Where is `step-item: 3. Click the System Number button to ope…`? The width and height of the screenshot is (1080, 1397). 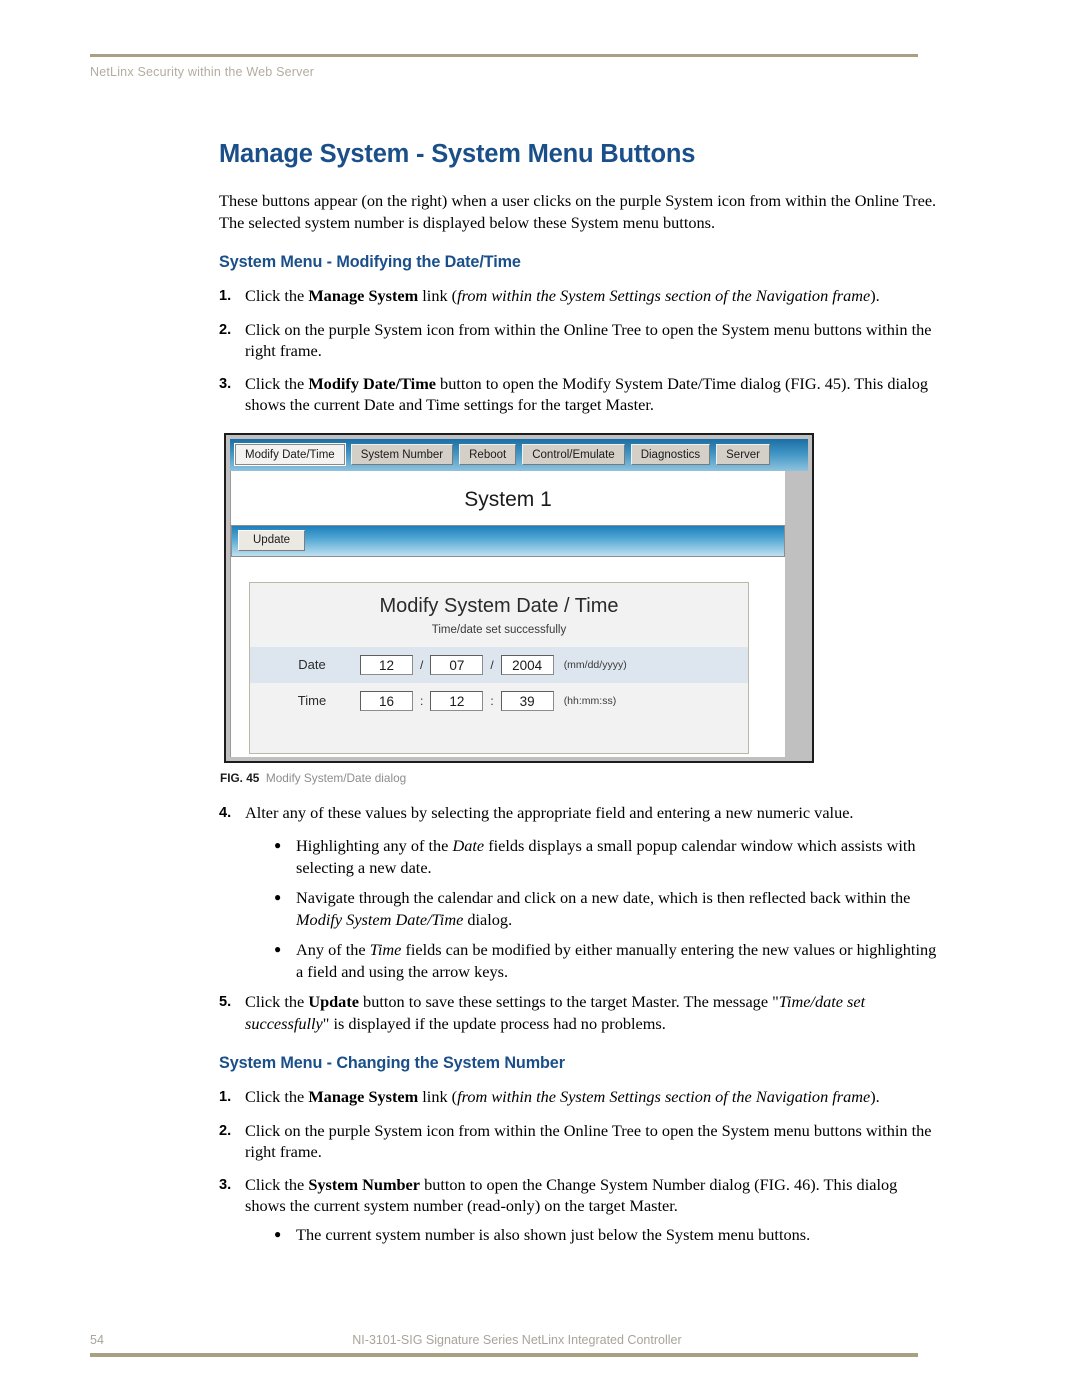
step-item: 3. Click the System Number button to ope… is located at coordinates (580, 1195).